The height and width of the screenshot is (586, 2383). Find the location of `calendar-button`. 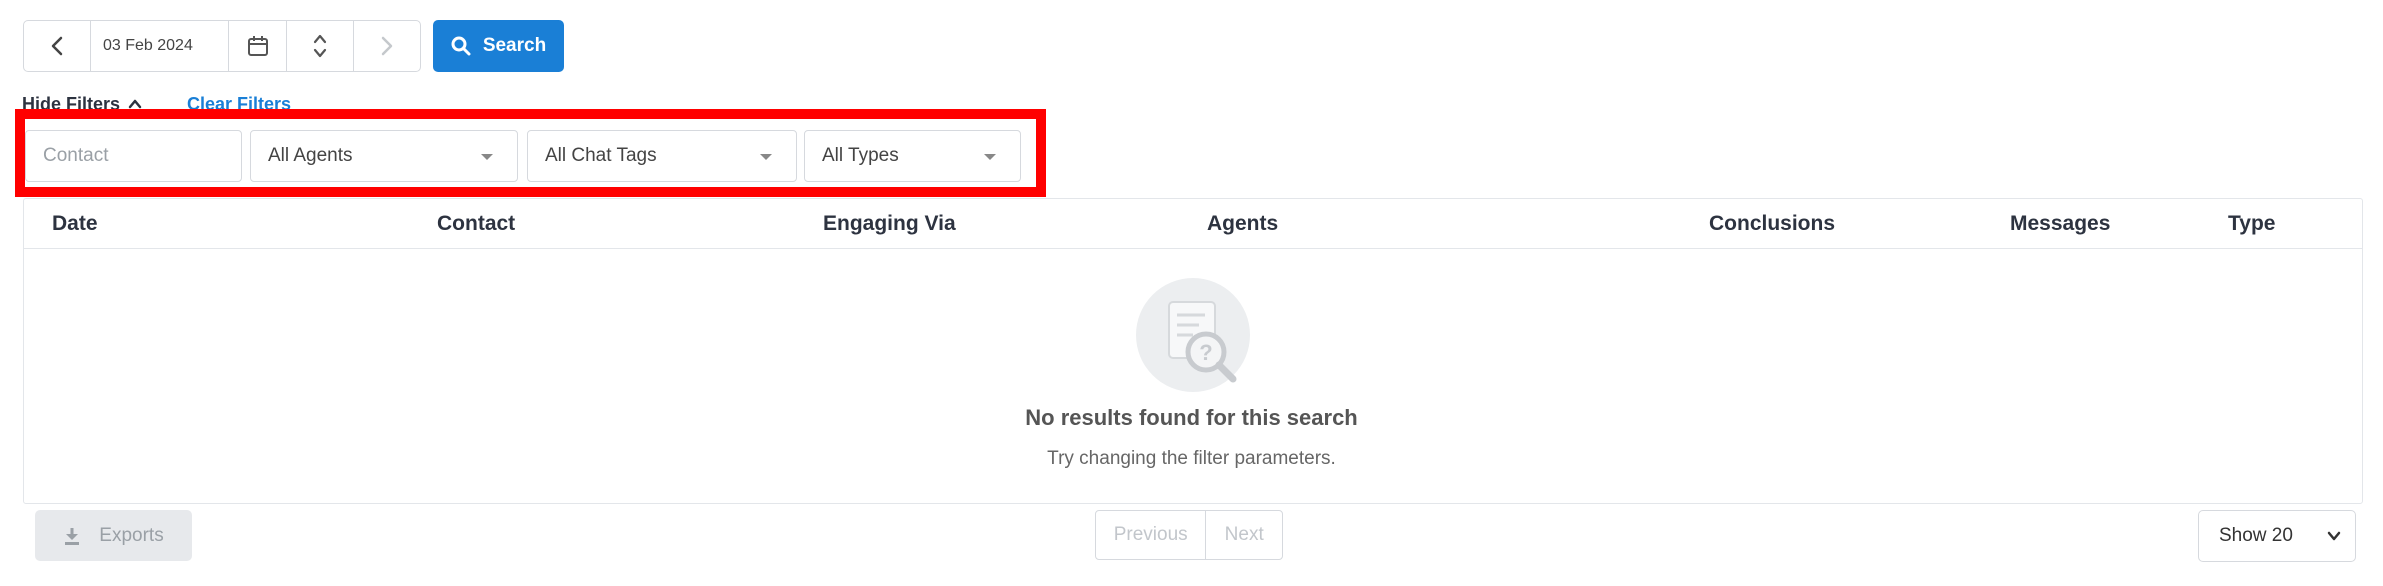

calendar-button is located at coordinates (258, 46).